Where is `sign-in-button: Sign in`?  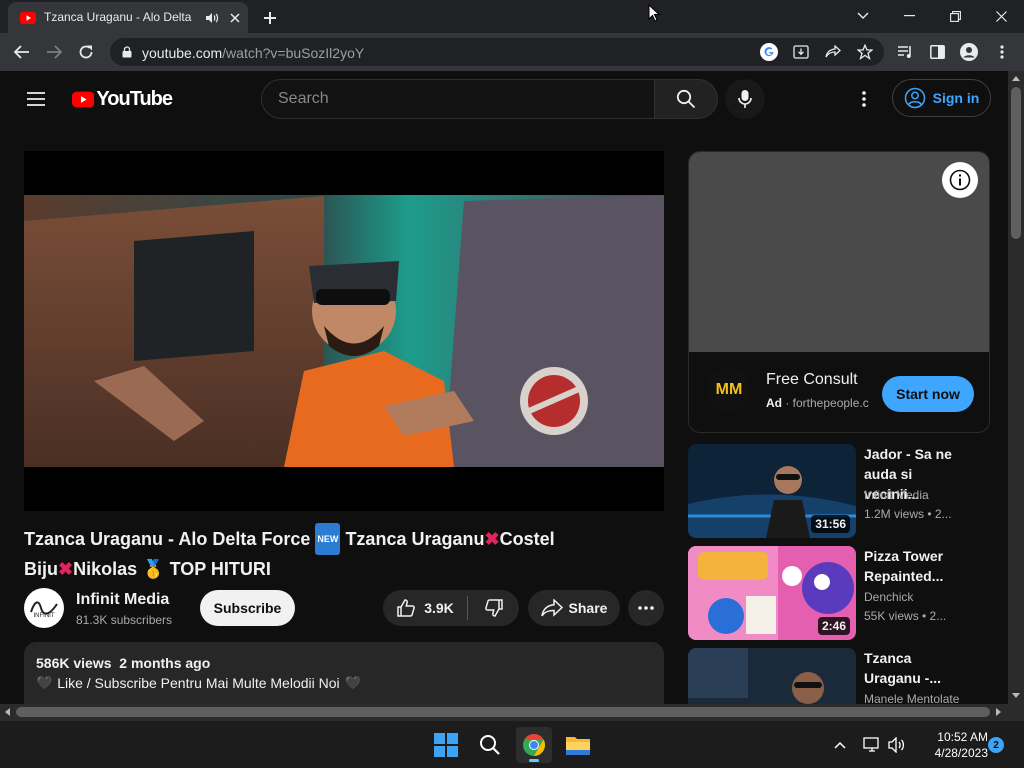
sign-in-button: Sign in is located at coordinates (941, 98).